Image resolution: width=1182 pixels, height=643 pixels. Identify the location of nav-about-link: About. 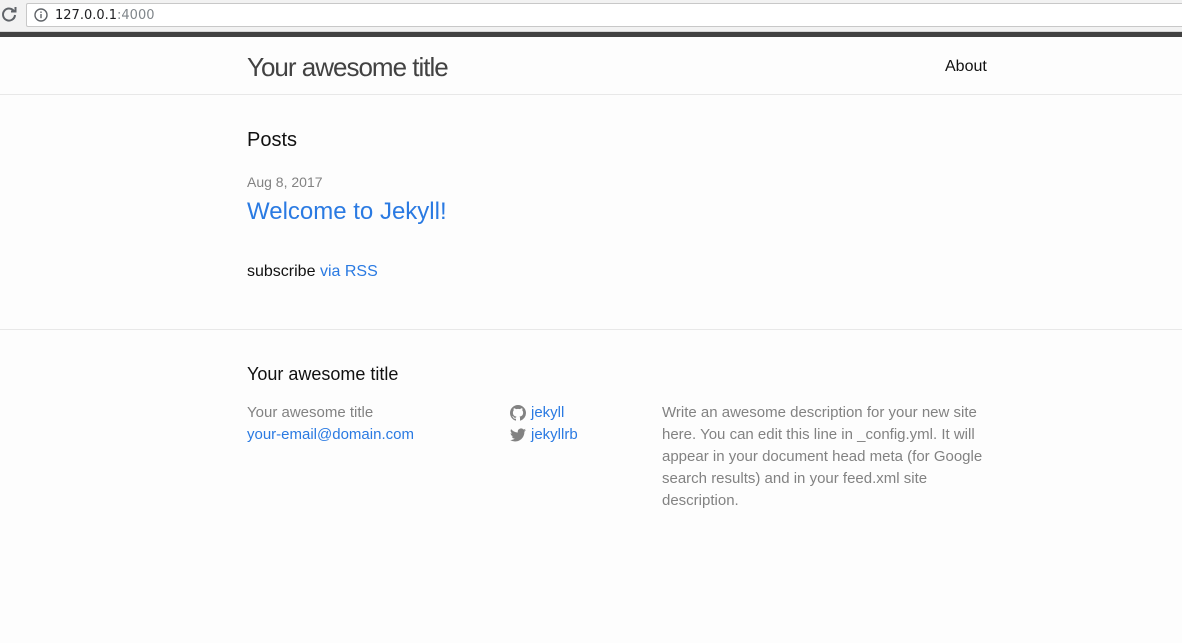
(966, 67).